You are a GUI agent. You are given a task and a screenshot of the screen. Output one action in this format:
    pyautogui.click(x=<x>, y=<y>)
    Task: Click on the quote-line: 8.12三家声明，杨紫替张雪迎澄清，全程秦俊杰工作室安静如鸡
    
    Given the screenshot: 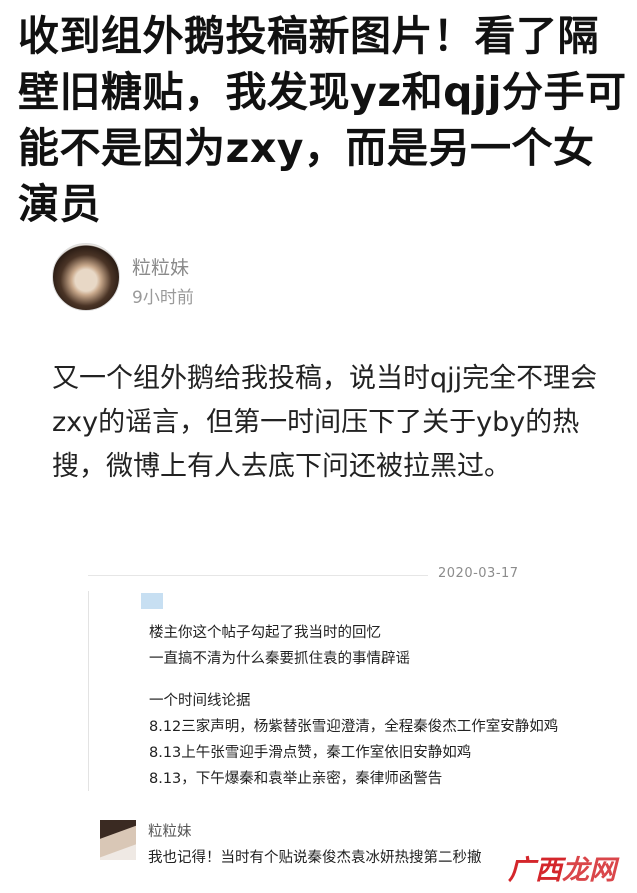 What is the action you would take?
    pyautogui.click(x=354, y=727)
    